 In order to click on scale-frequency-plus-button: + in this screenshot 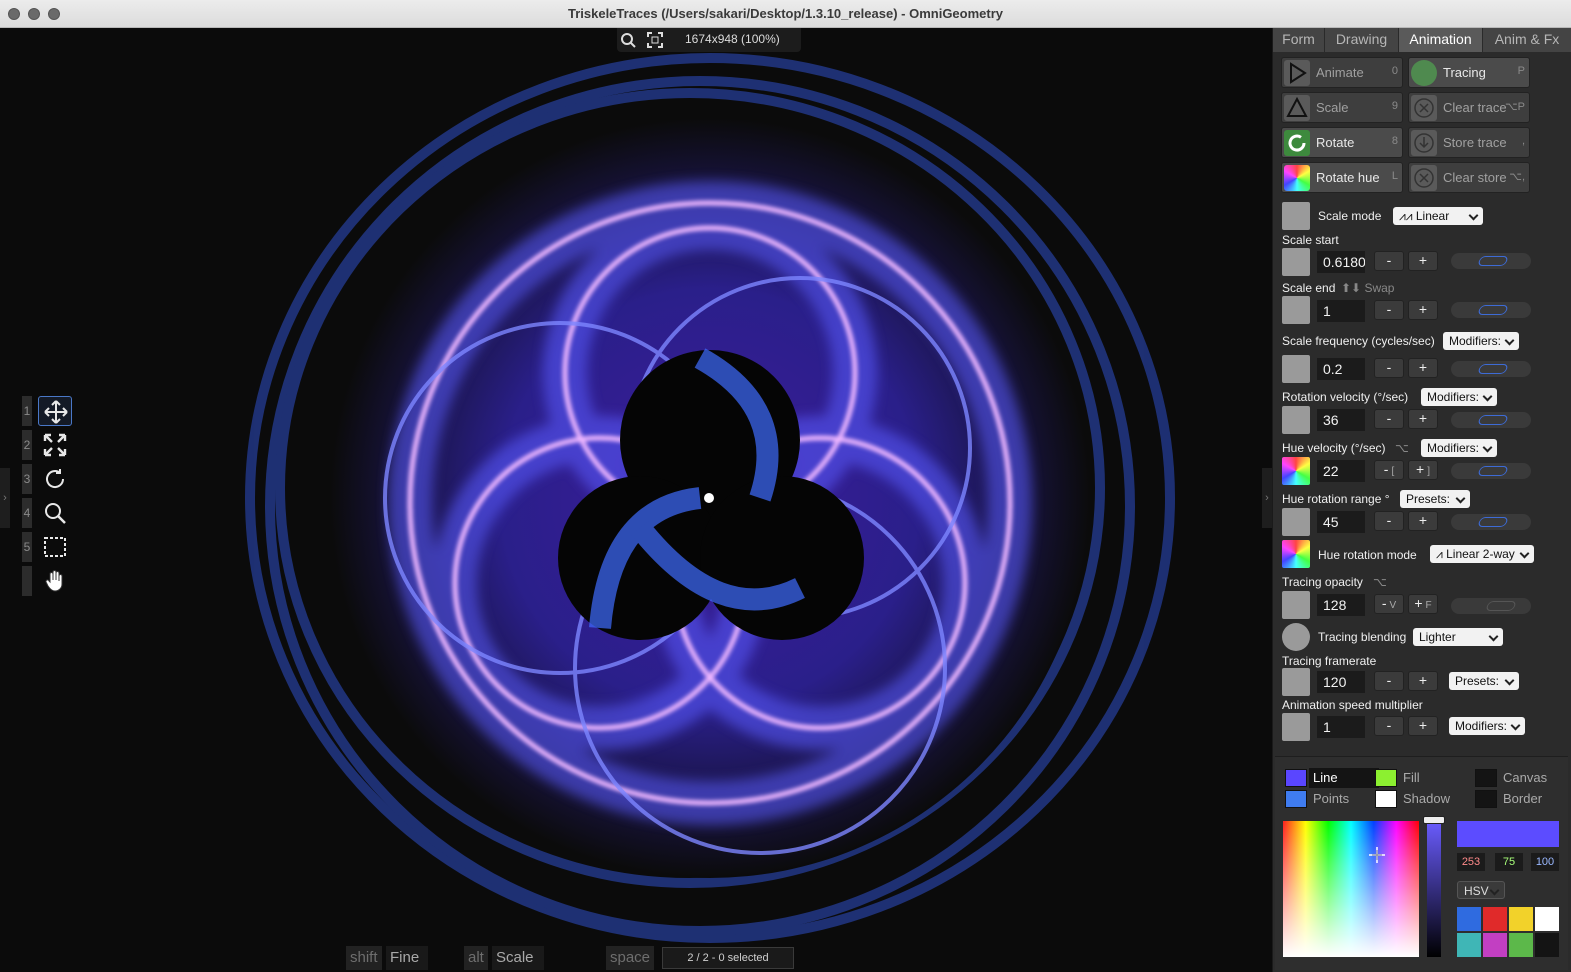, I will do `click(1423, 368)`.